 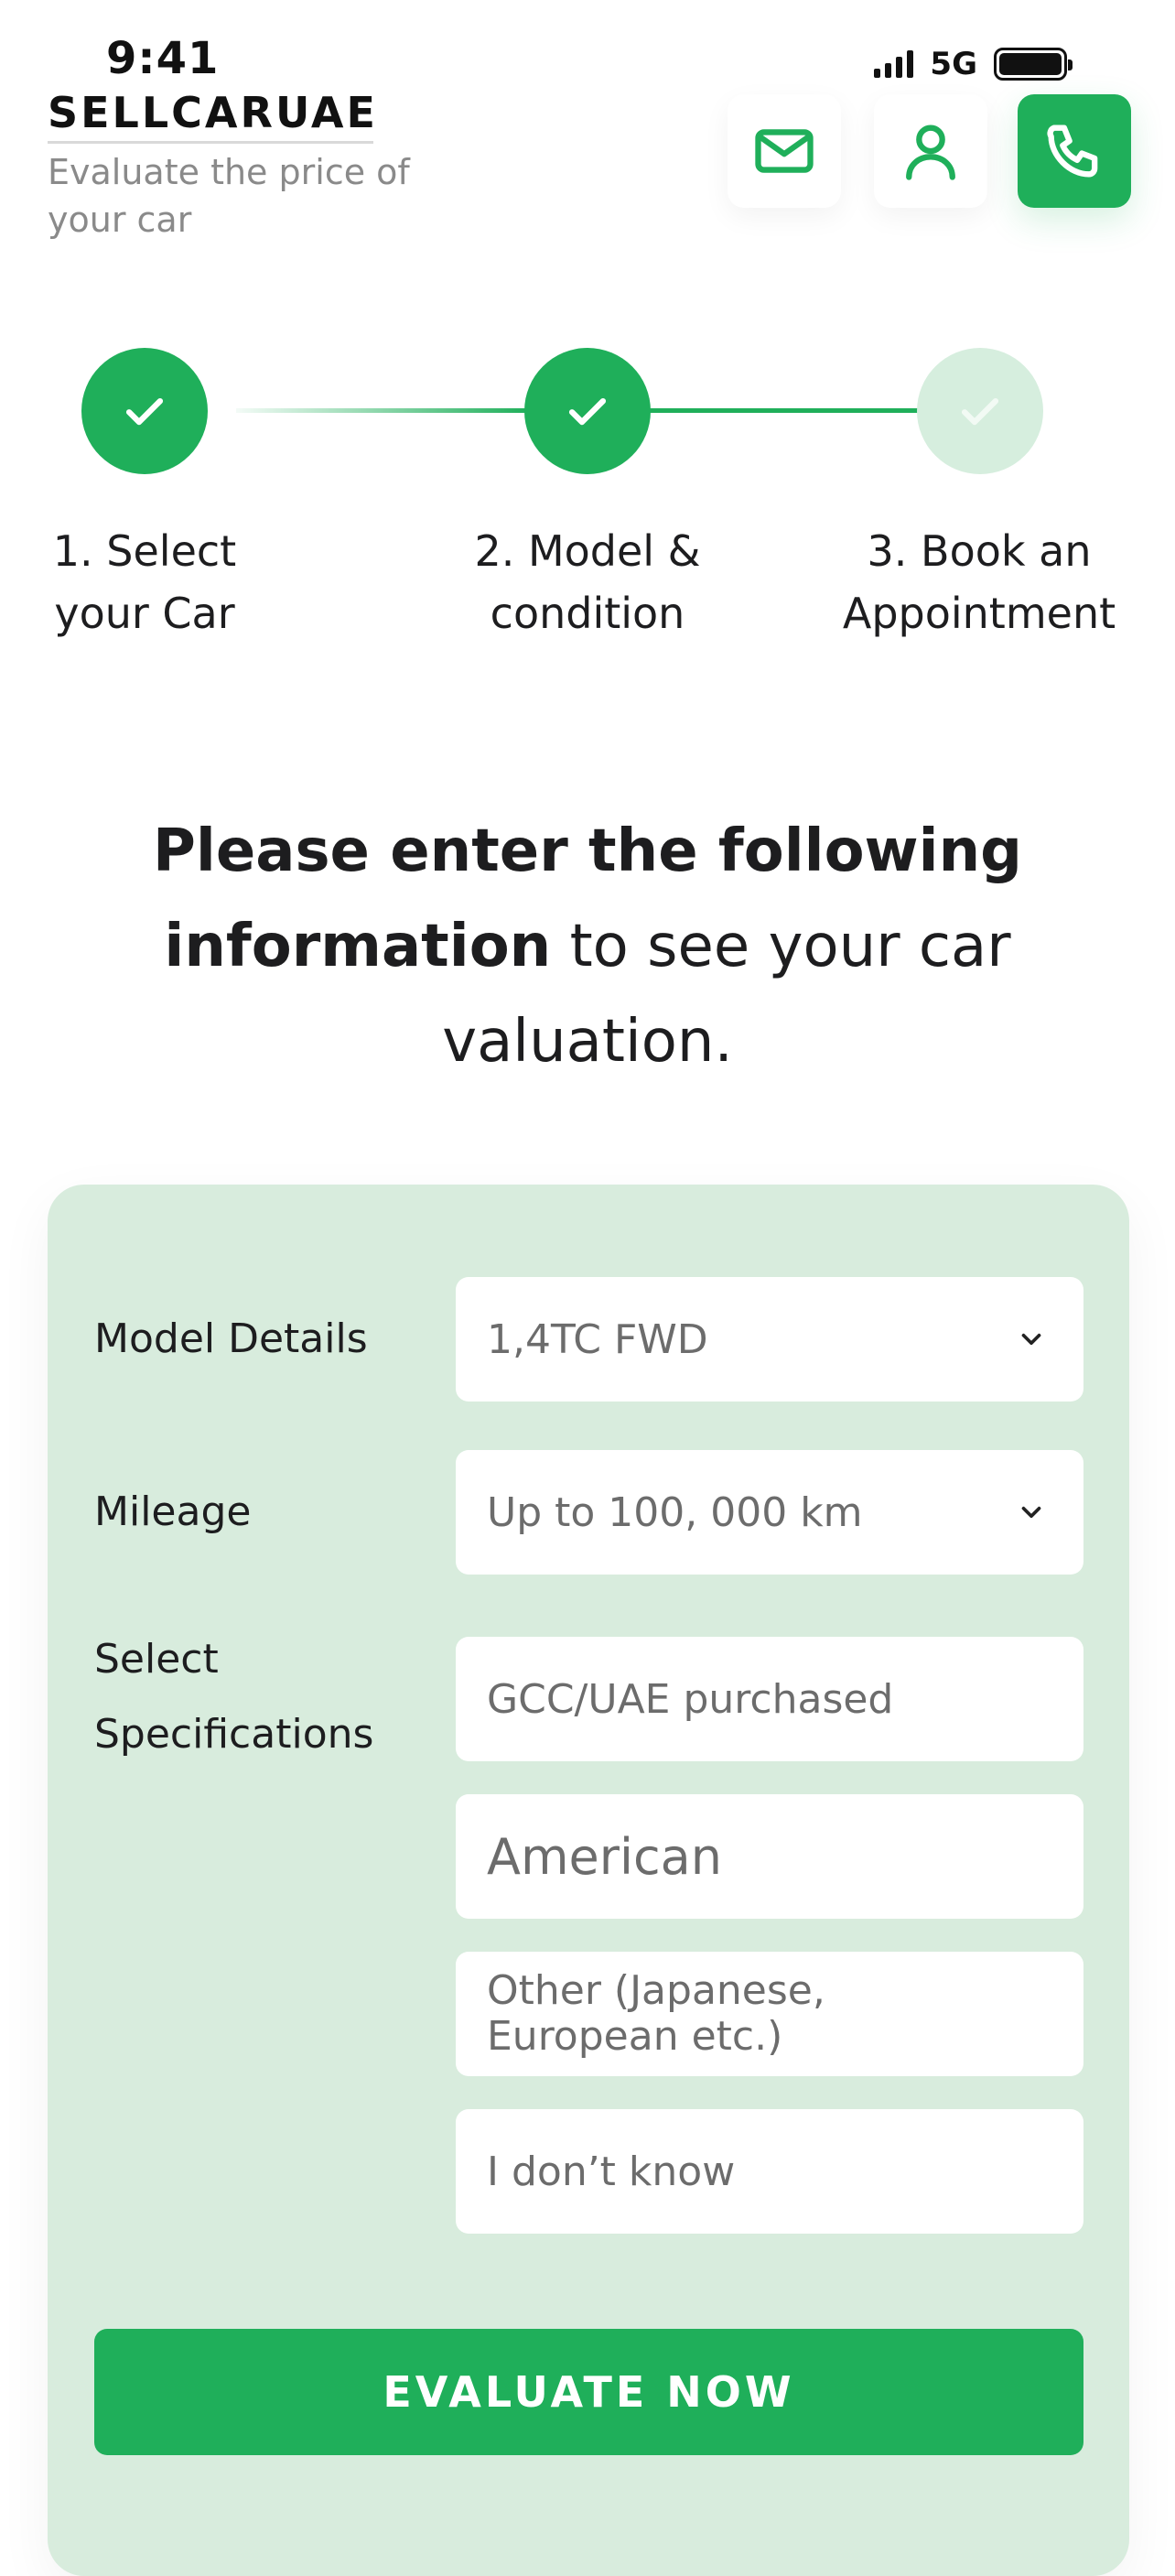 I want to click on step-2-indicator, so click(x=587, y=411).